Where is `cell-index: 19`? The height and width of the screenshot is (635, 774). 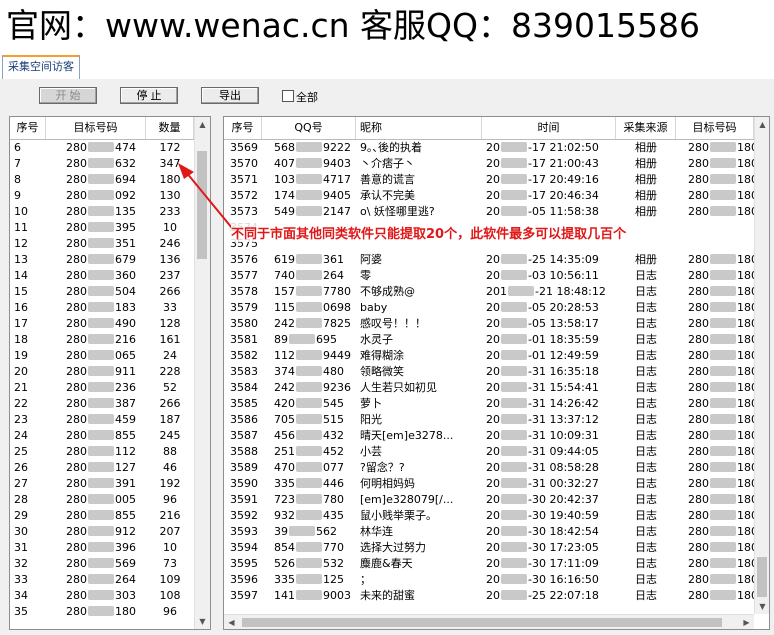
cell-index: 19 is located at coordinates (21, 355).